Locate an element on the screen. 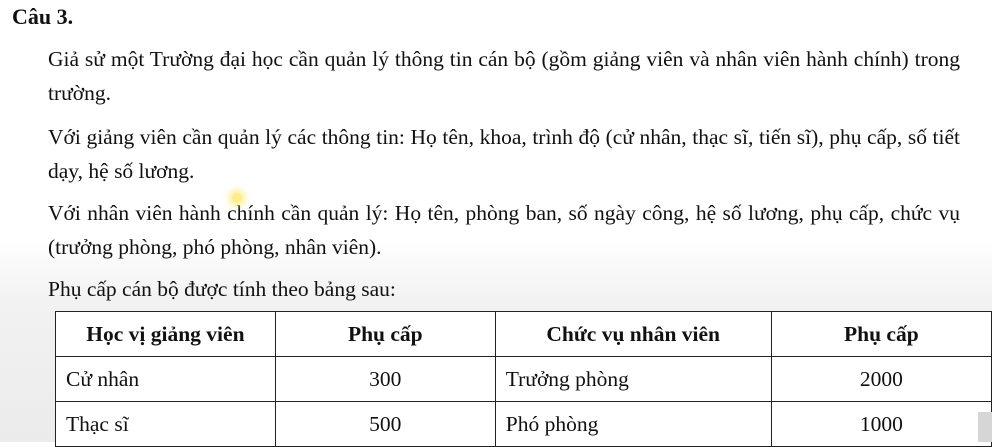 This screenshot has height=447, width=992. table-row: Thạc sĩ 500 Phó phòng 1000 is located at coordinates (523, 424).